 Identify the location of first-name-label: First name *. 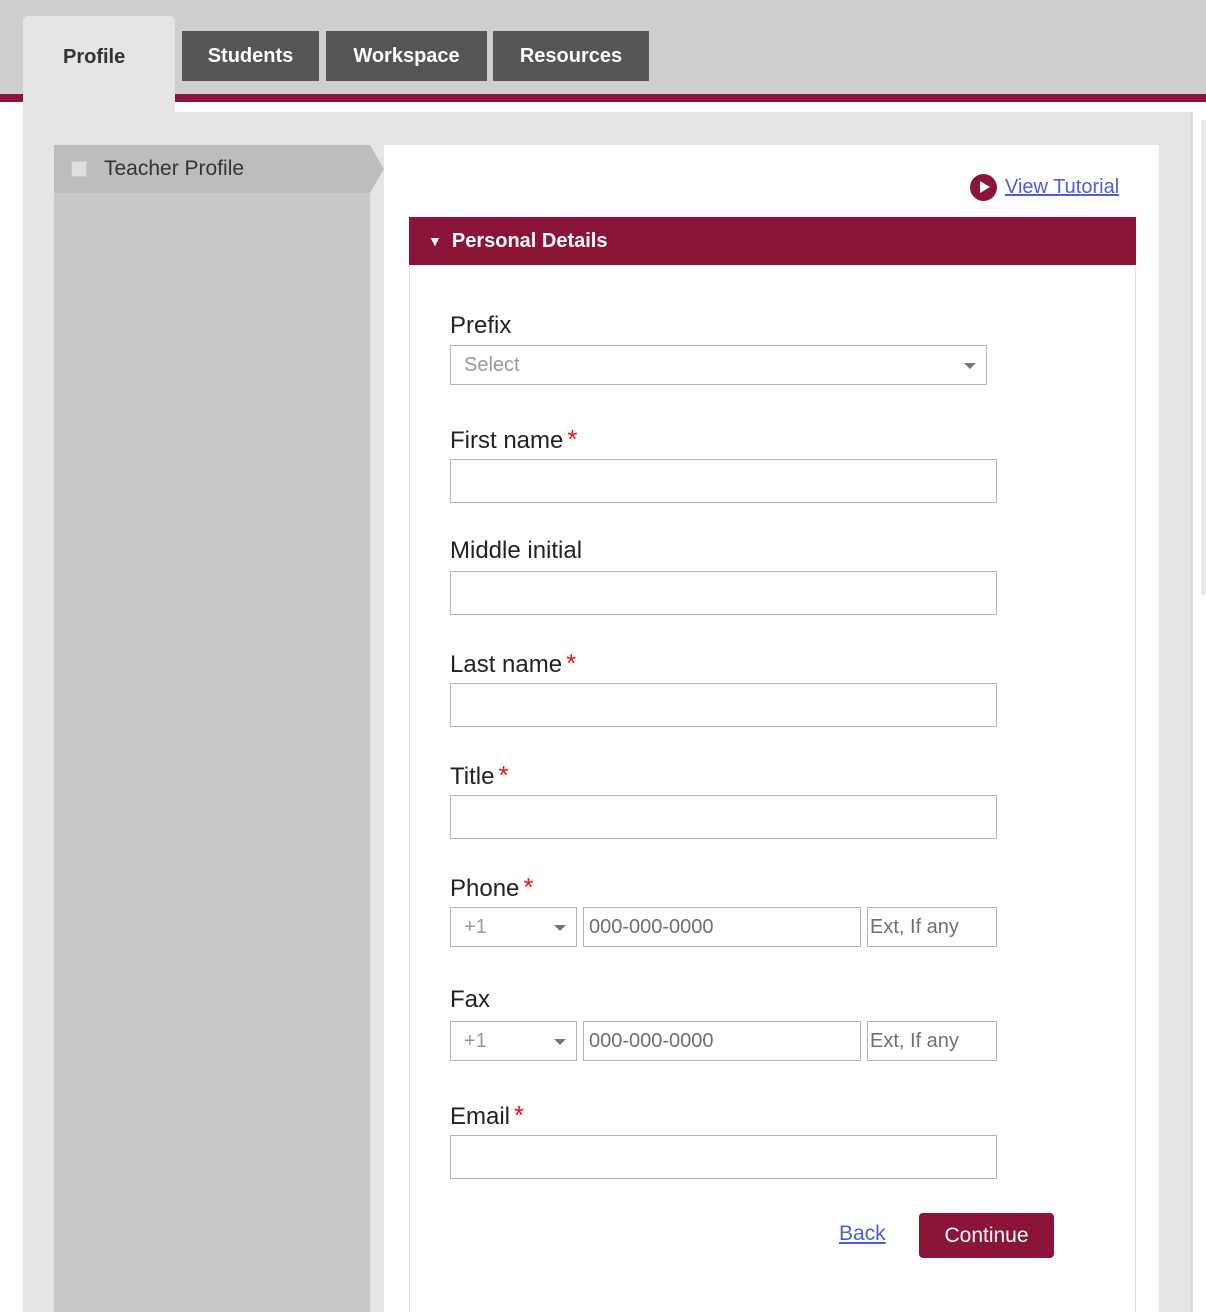
(513, 439).